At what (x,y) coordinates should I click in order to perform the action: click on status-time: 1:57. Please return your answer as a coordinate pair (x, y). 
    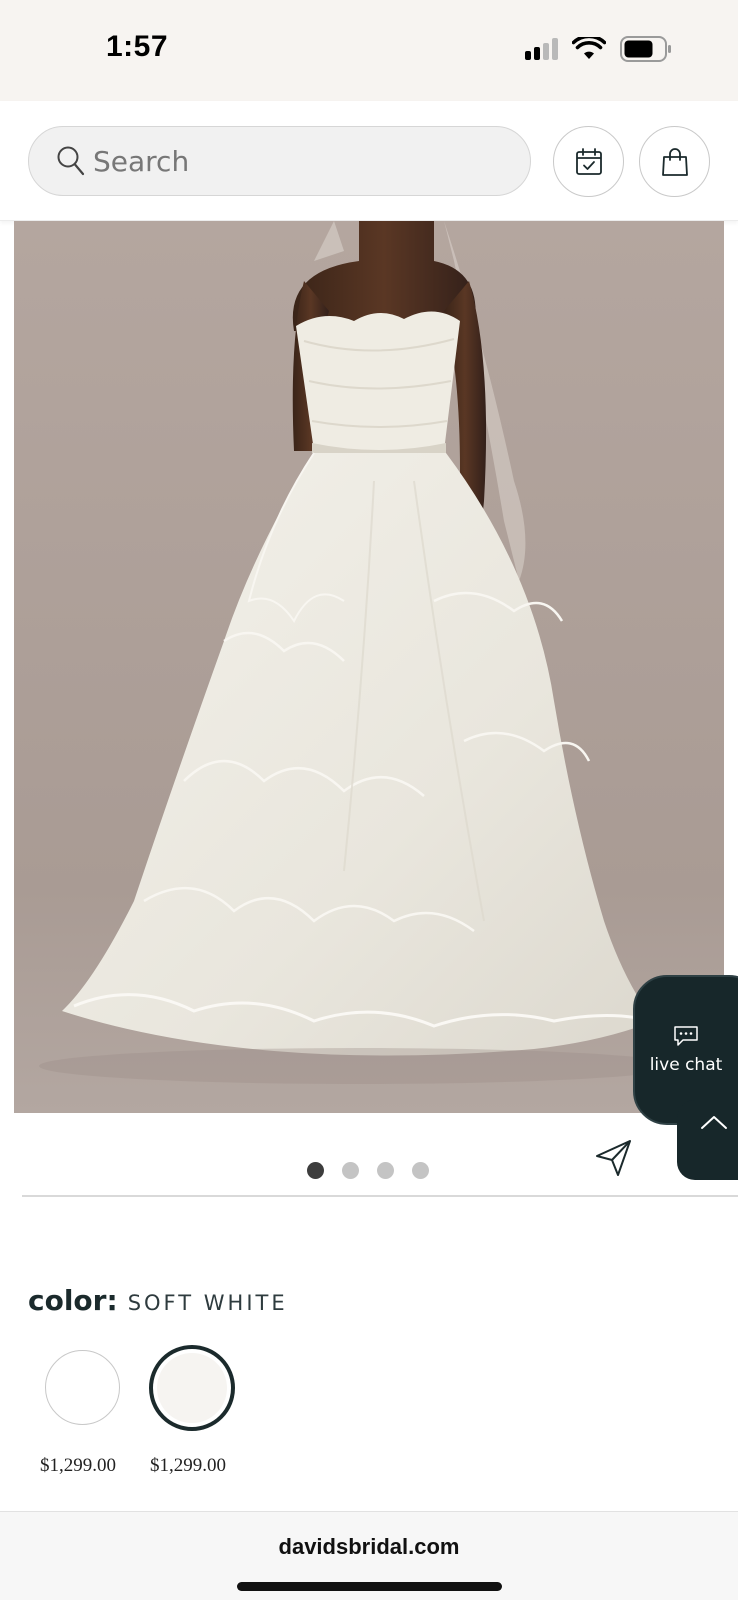
    Looking at the image, I should click on (137, 46).